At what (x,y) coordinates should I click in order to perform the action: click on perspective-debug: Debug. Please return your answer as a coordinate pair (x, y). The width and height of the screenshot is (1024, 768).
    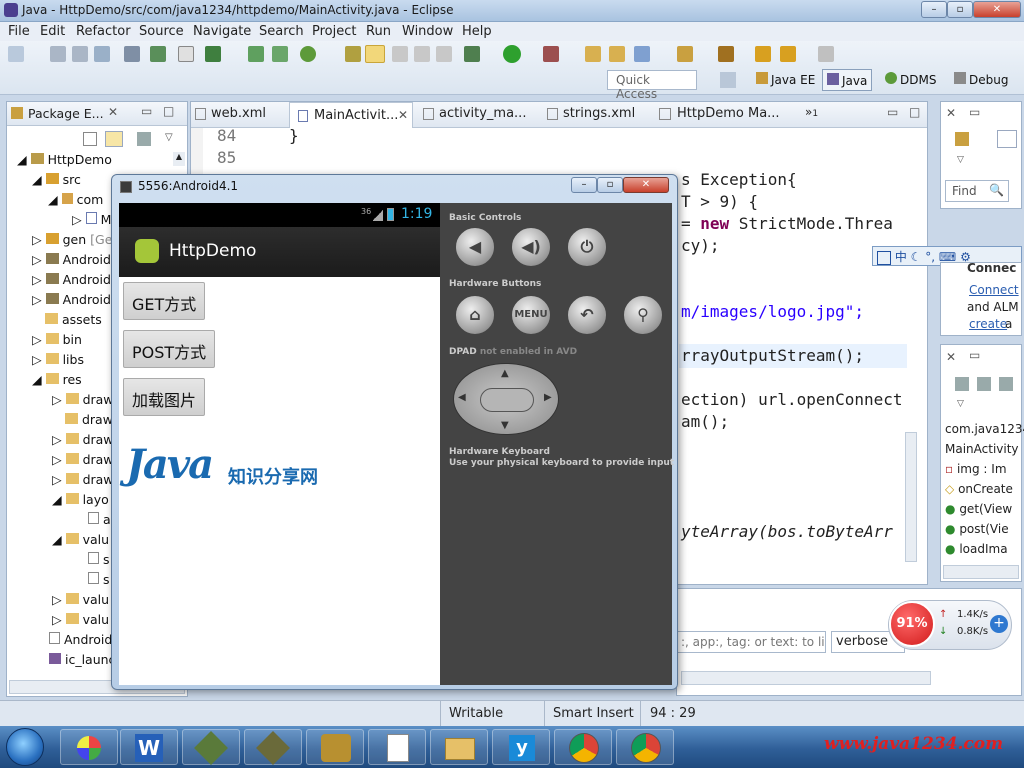
    Looking at the image, I should click on (981, 80).